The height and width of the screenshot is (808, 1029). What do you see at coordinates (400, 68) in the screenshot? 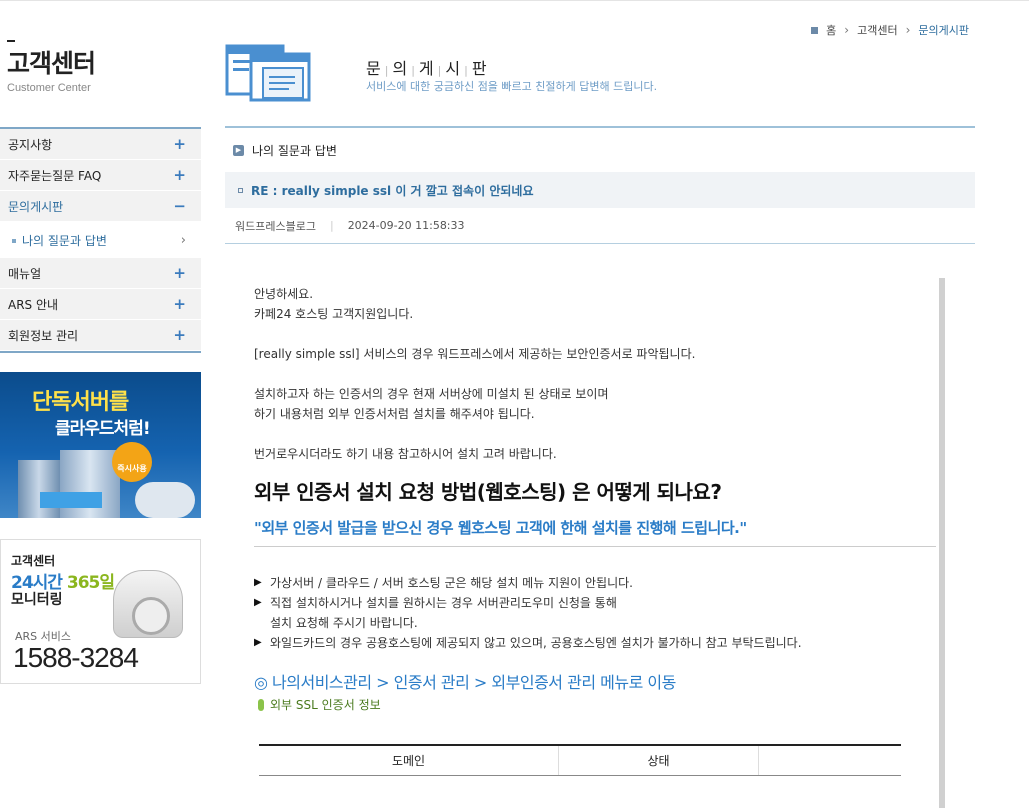
I see `title-char: 의` at bounding box center [400, 68].